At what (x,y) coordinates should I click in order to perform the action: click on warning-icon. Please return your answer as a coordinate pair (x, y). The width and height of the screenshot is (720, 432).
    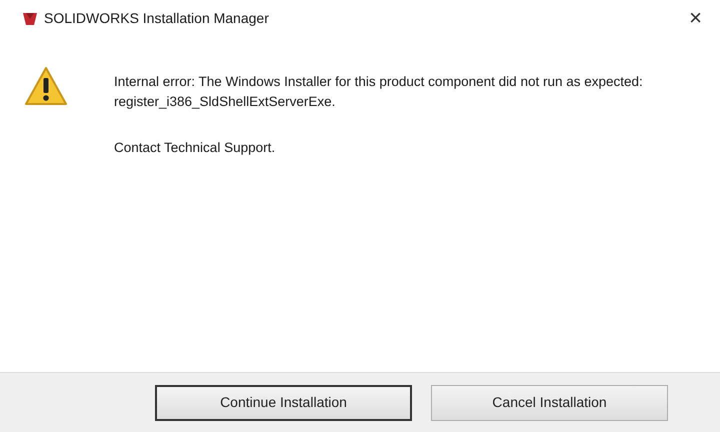
    Looking at the image, I should click on (46, 86).